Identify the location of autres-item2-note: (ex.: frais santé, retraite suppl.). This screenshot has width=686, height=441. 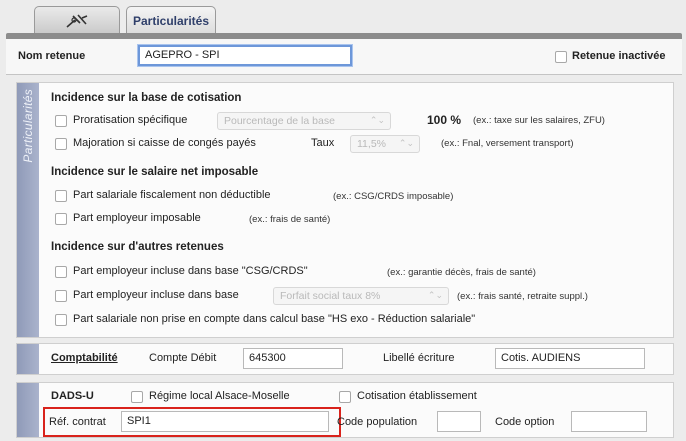
(522, 296).